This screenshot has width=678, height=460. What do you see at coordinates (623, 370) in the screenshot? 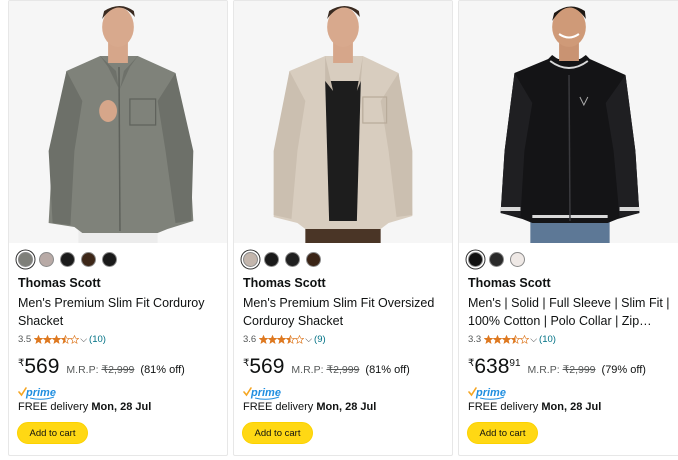
I see `discount-text: (79% off)` at bounding box center [623, 370].